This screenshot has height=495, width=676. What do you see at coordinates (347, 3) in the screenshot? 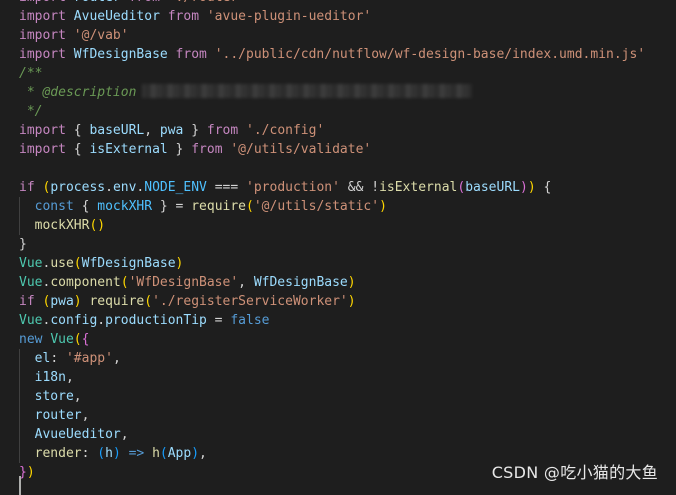
I see `code-line: import router from './router'` at bounding box center [347, 3].